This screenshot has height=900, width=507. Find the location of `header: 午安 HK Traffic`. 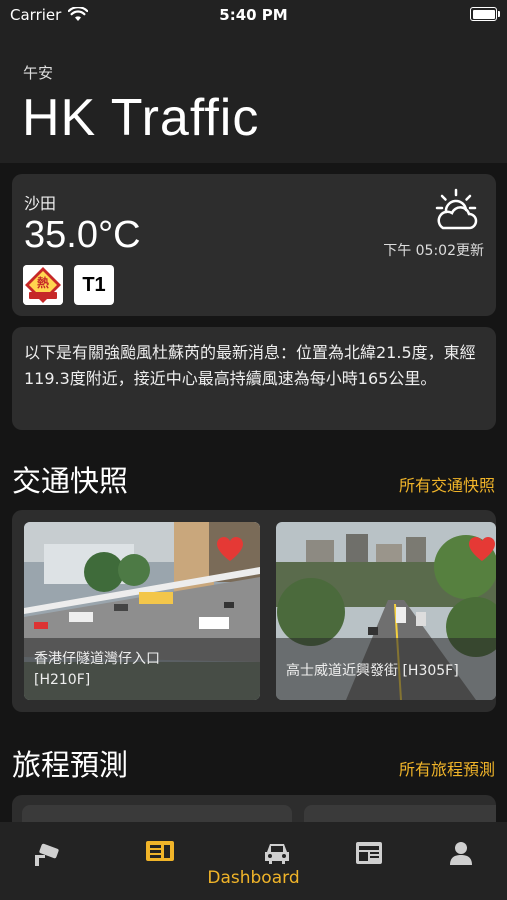

header: 午安 HK Traffic is located at coordinates (253, 96).